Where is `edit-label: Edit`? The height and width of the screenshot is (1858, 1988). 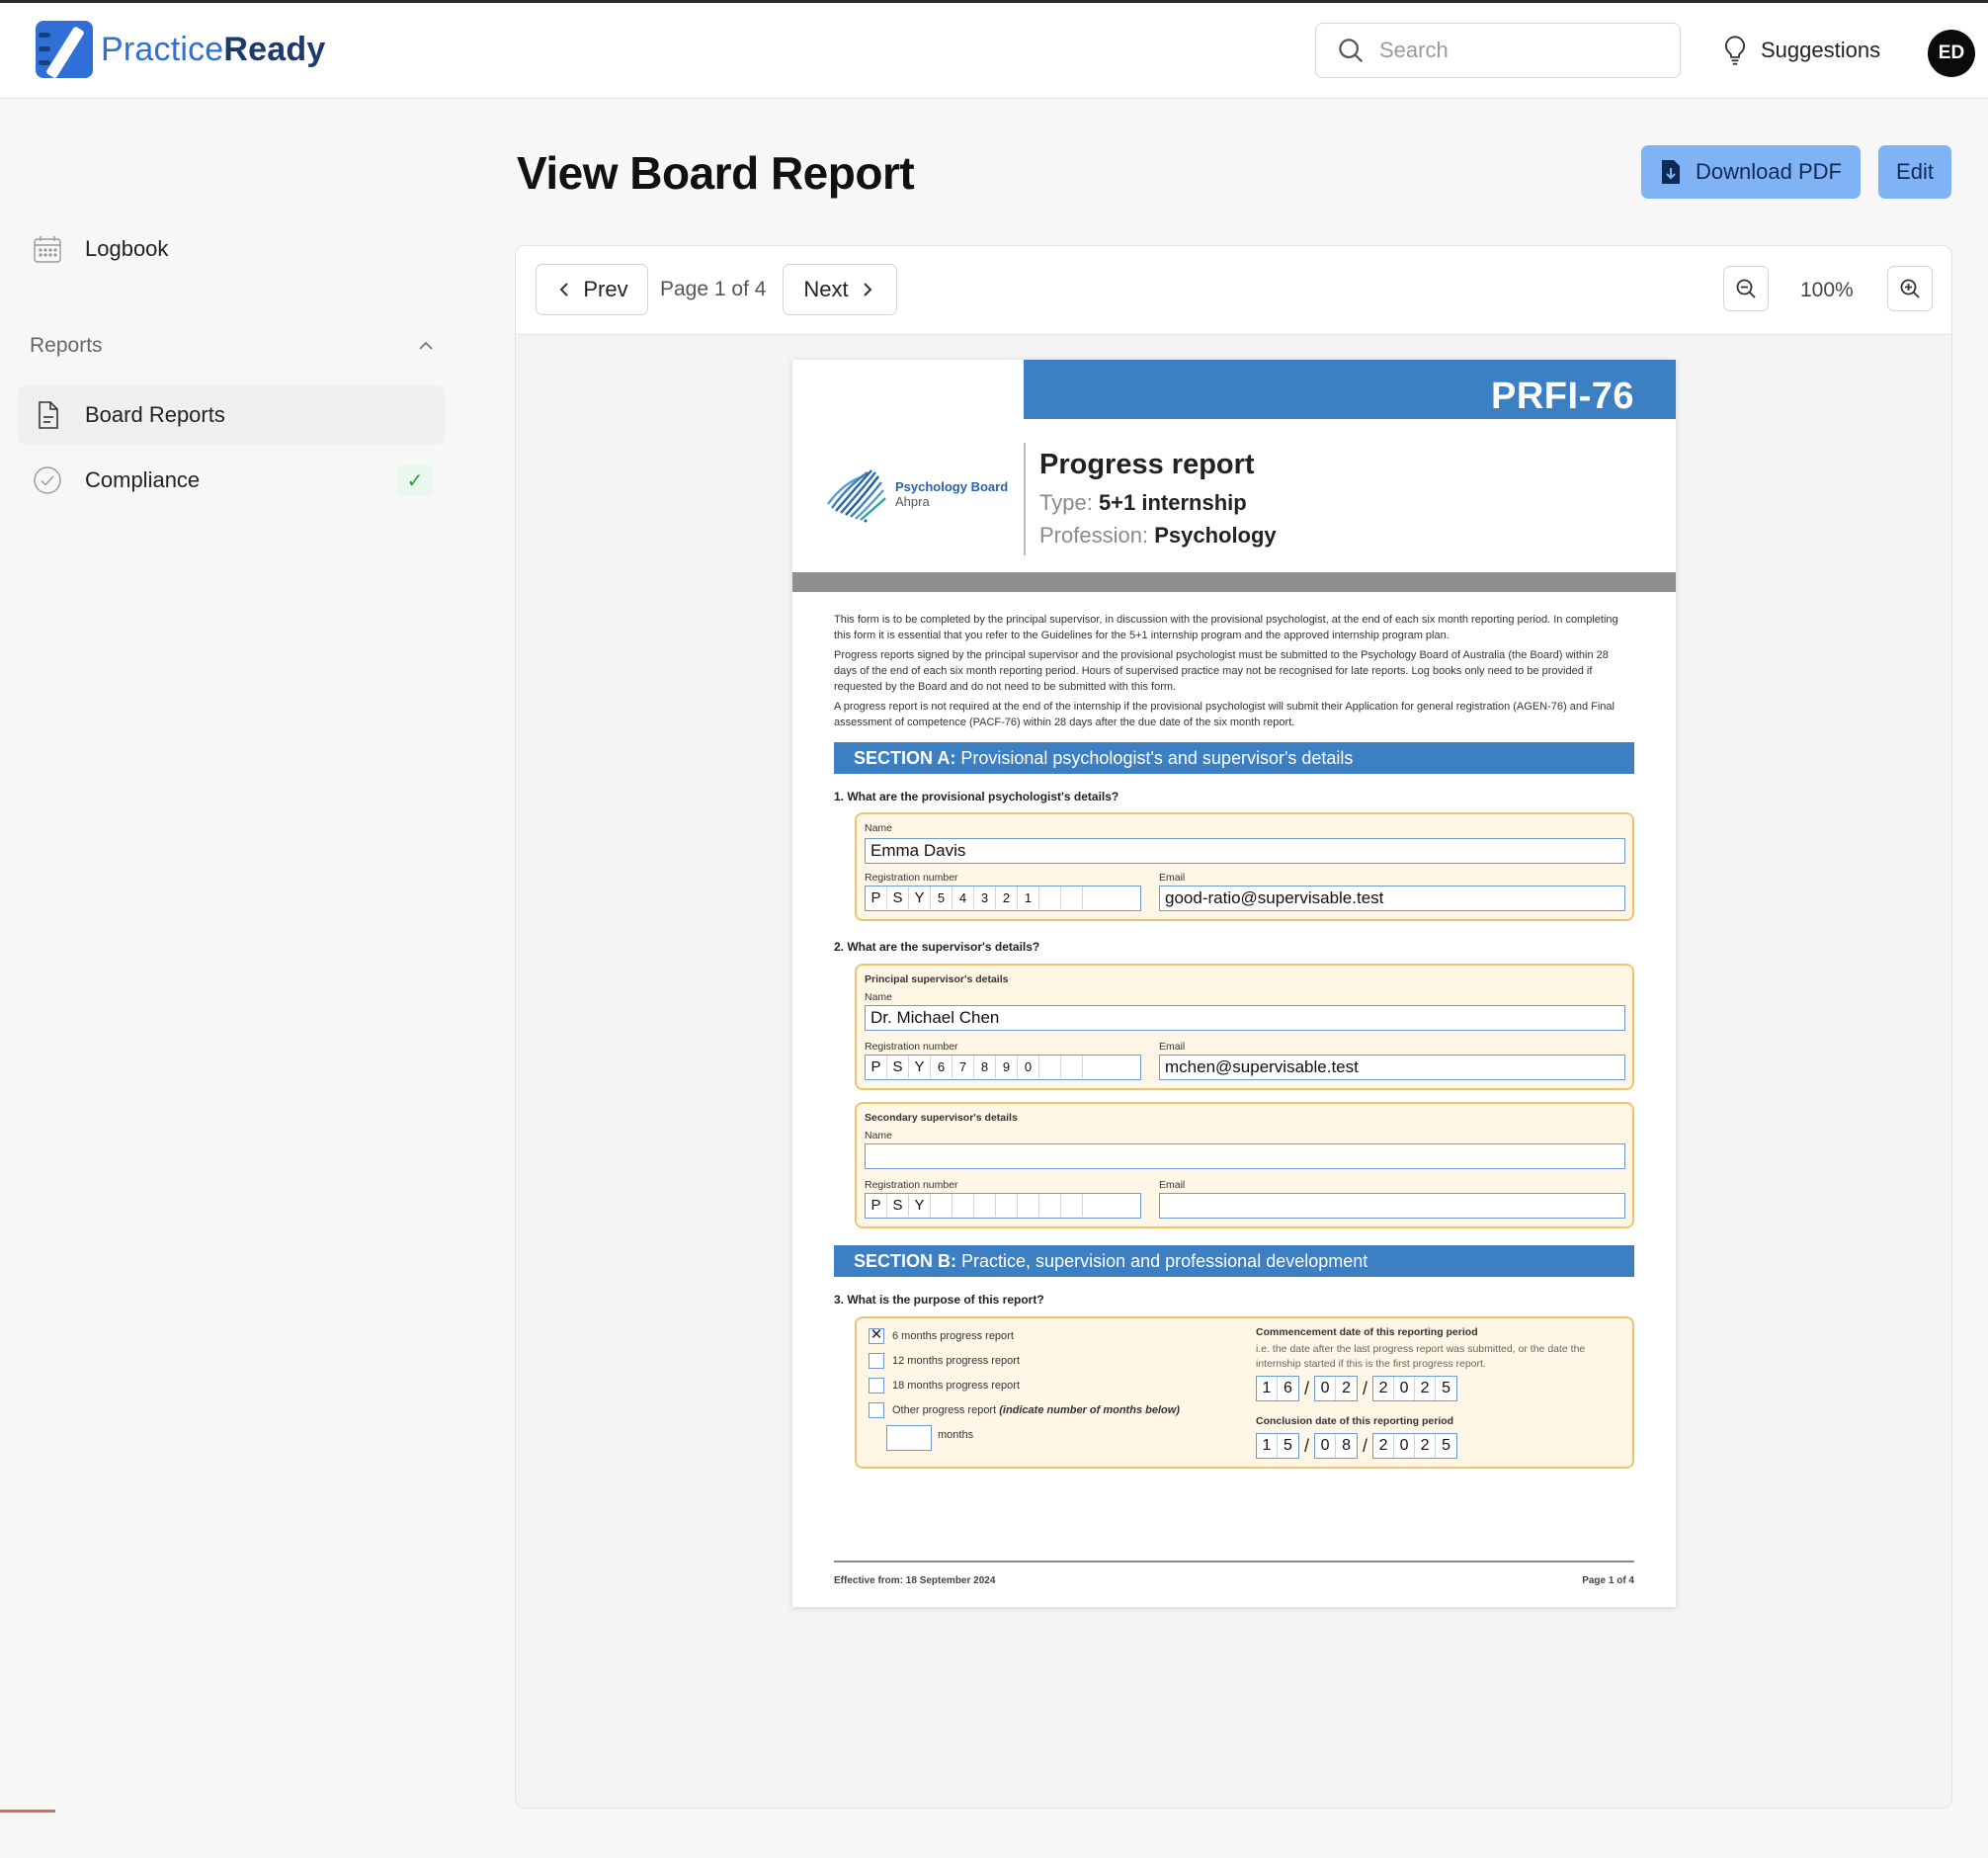 edit-label: Edit is located at coordinates (1915, 171).